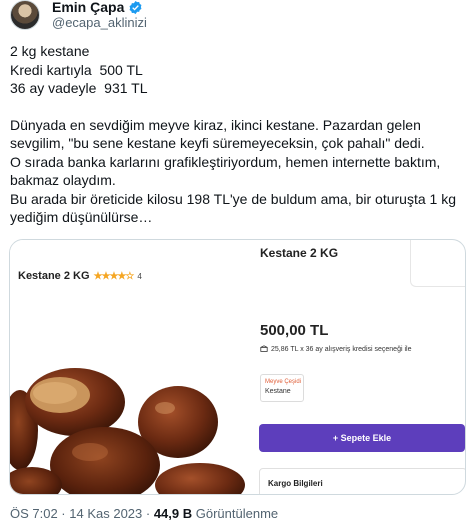 The image size is (474, 531). What do you see at coordinates (80, 513) in the screenshot?
I see `tweet-timestamp: ÖS 7:02 · 14 Kas 2023 ·` at bounding box center [80, 513].